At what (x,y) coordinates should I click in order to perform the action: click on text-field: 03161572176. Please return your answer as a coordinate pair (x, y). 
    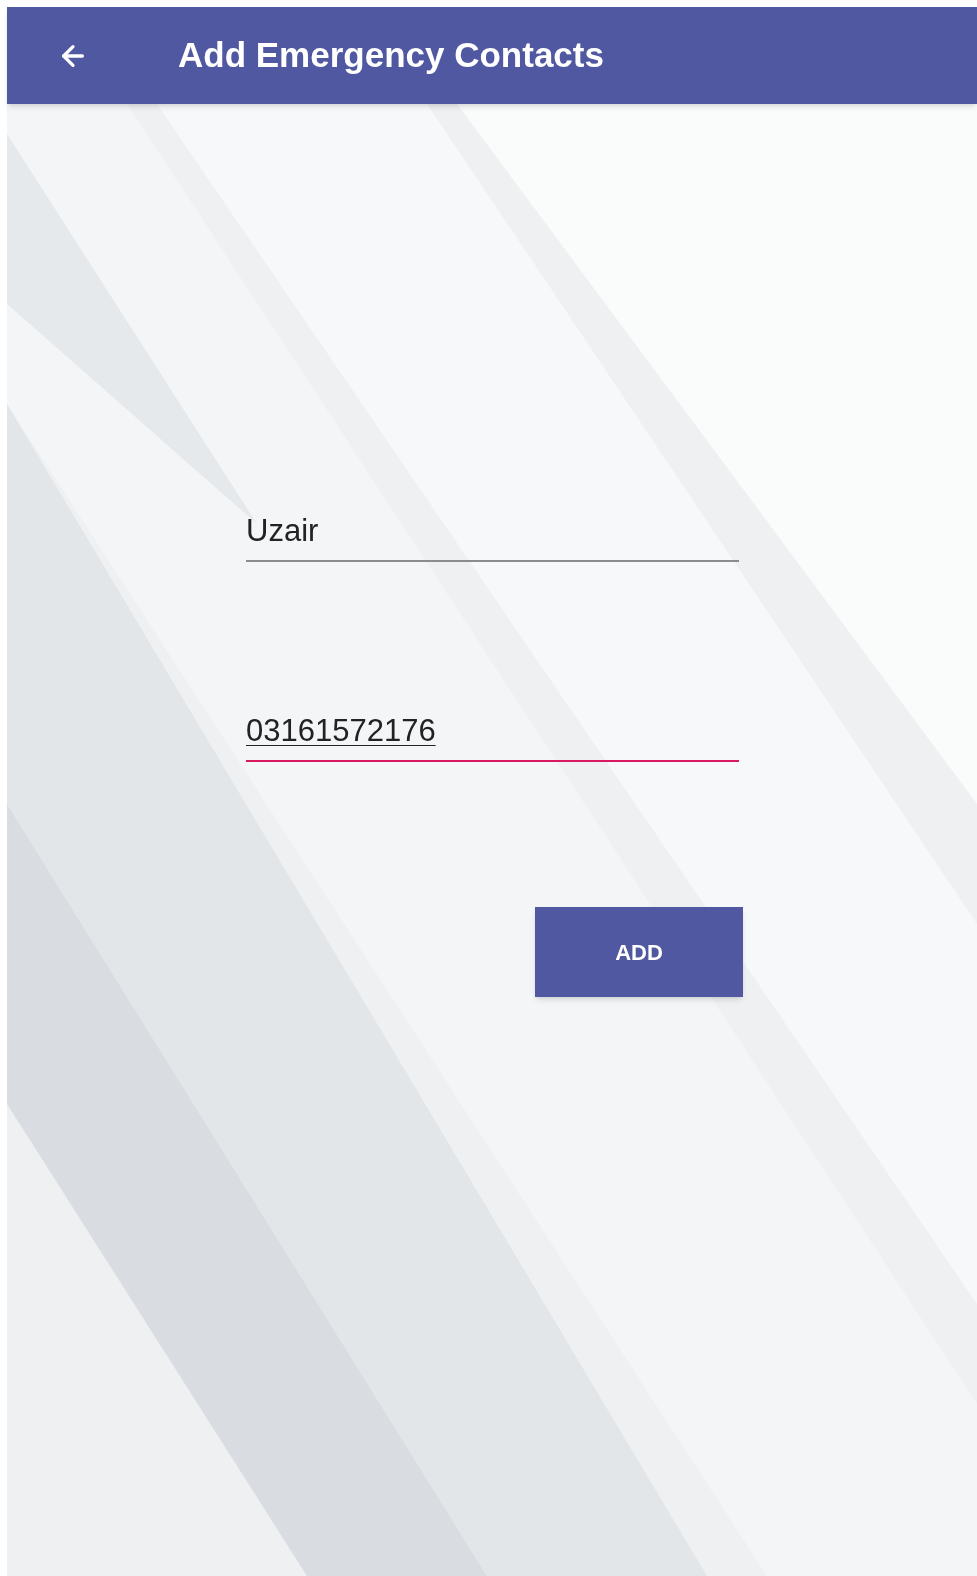
    Looking at the image, I should click on (492, 732).